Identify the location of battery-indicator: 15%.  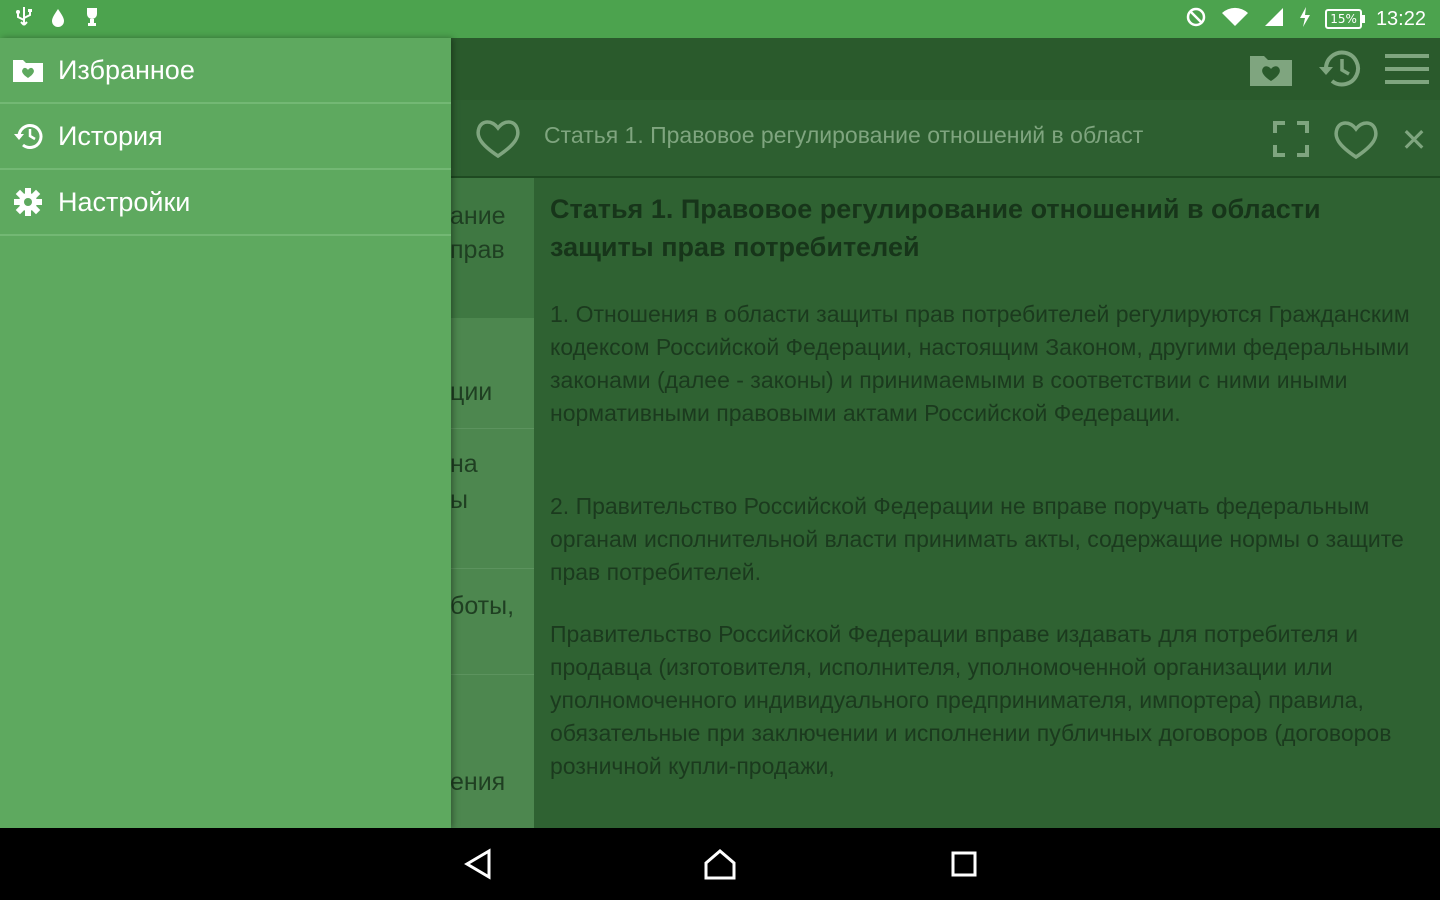
(1345, 19).